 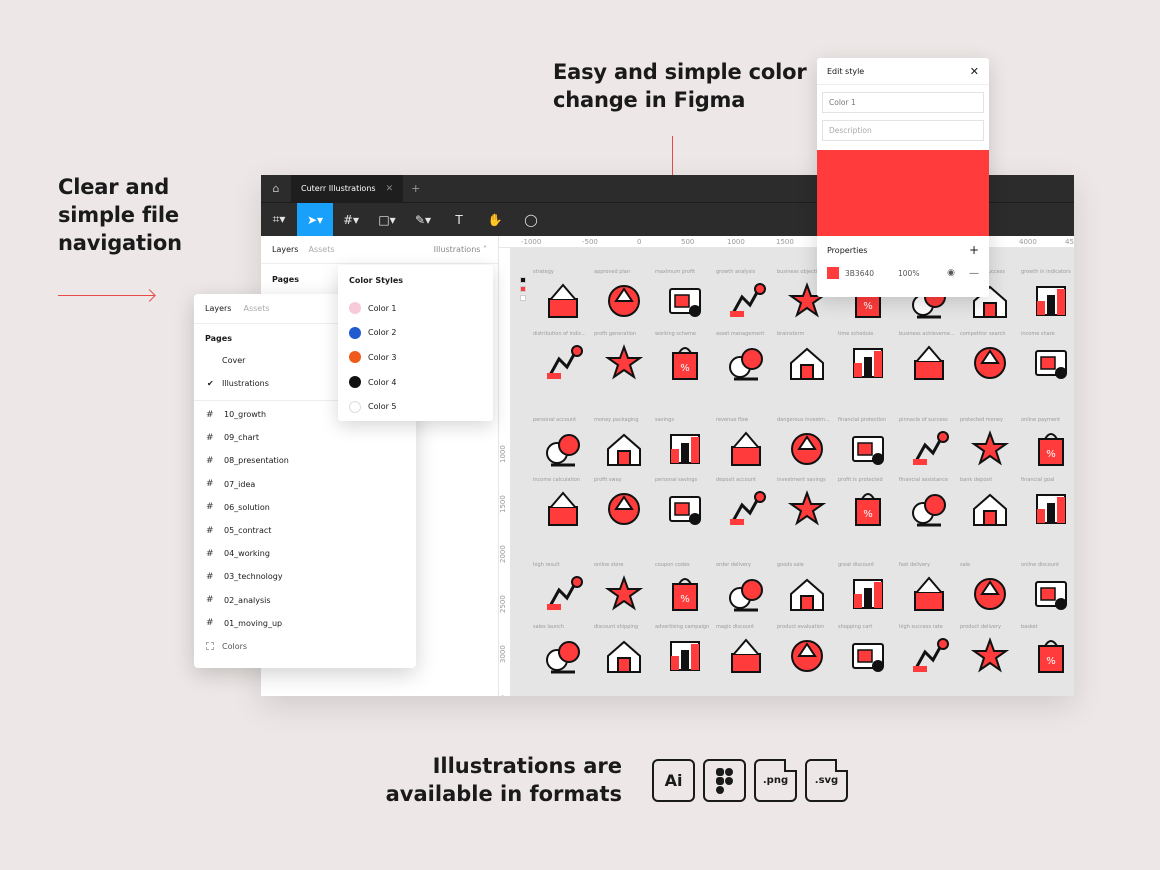 What do you see at coordinates (868, 507) in the screenshot?
I see `illustration-item: profit is protected%` at bounding box center [868, 507].